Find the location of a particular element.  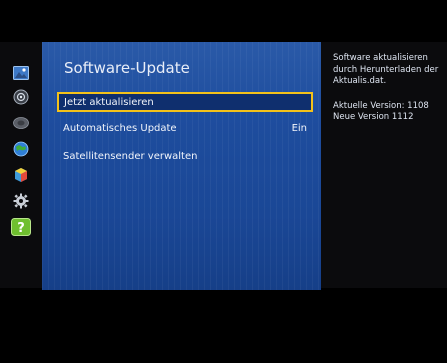

network-icon is located at coordinates (21, 149).